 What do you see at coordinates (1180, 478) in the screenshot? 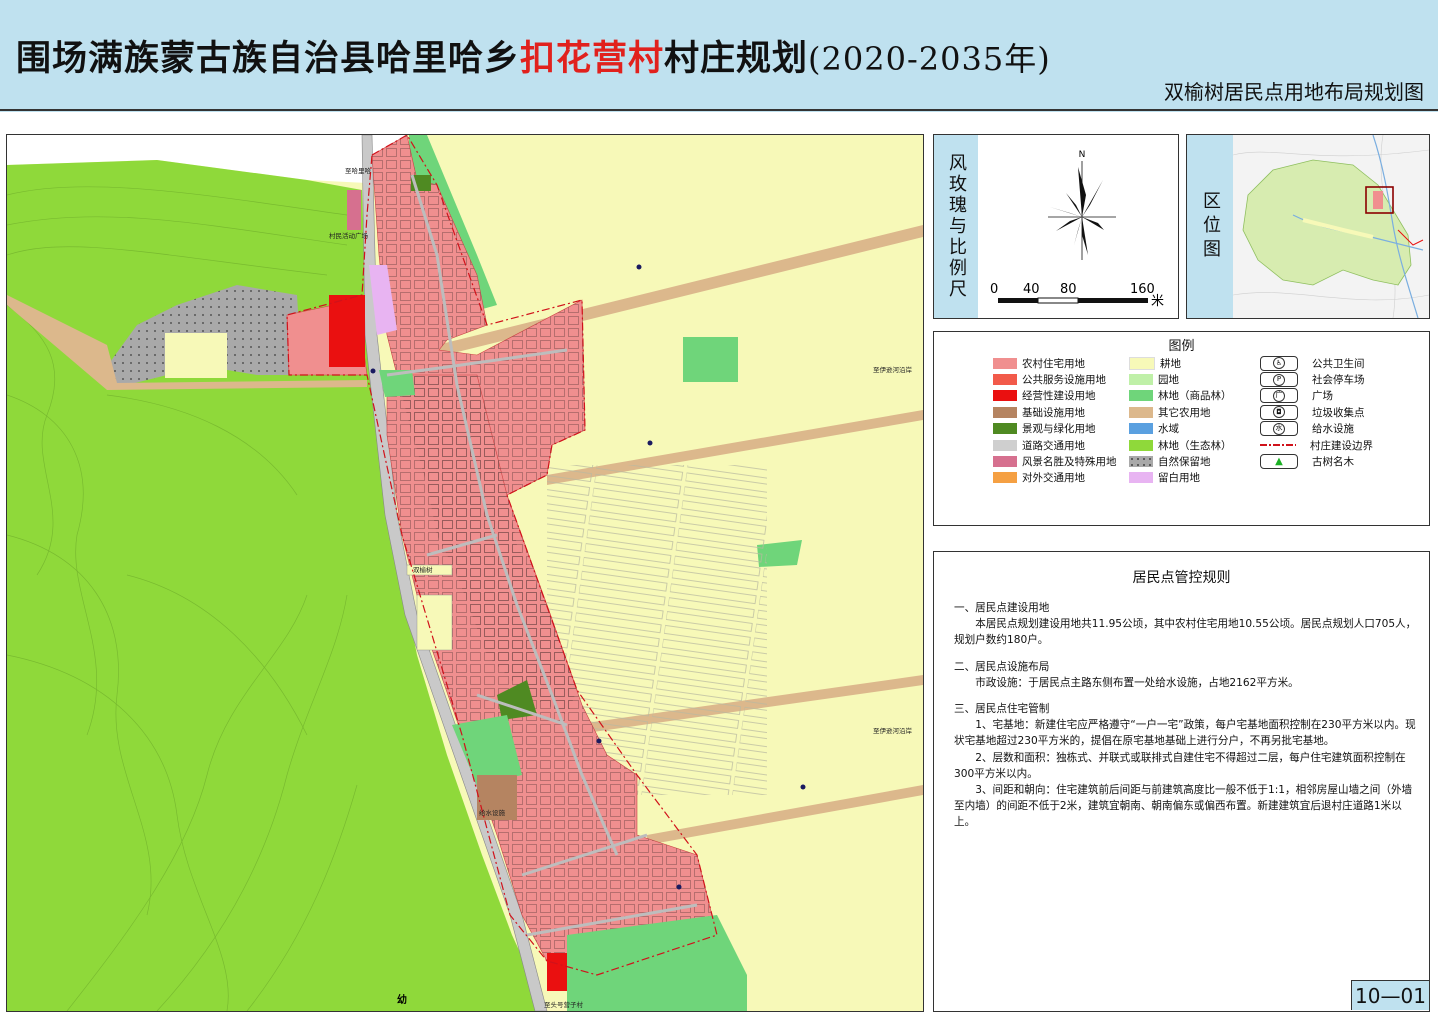
I see `legend-item-vacant: 留白用地` at bounding box center [1180, 478].